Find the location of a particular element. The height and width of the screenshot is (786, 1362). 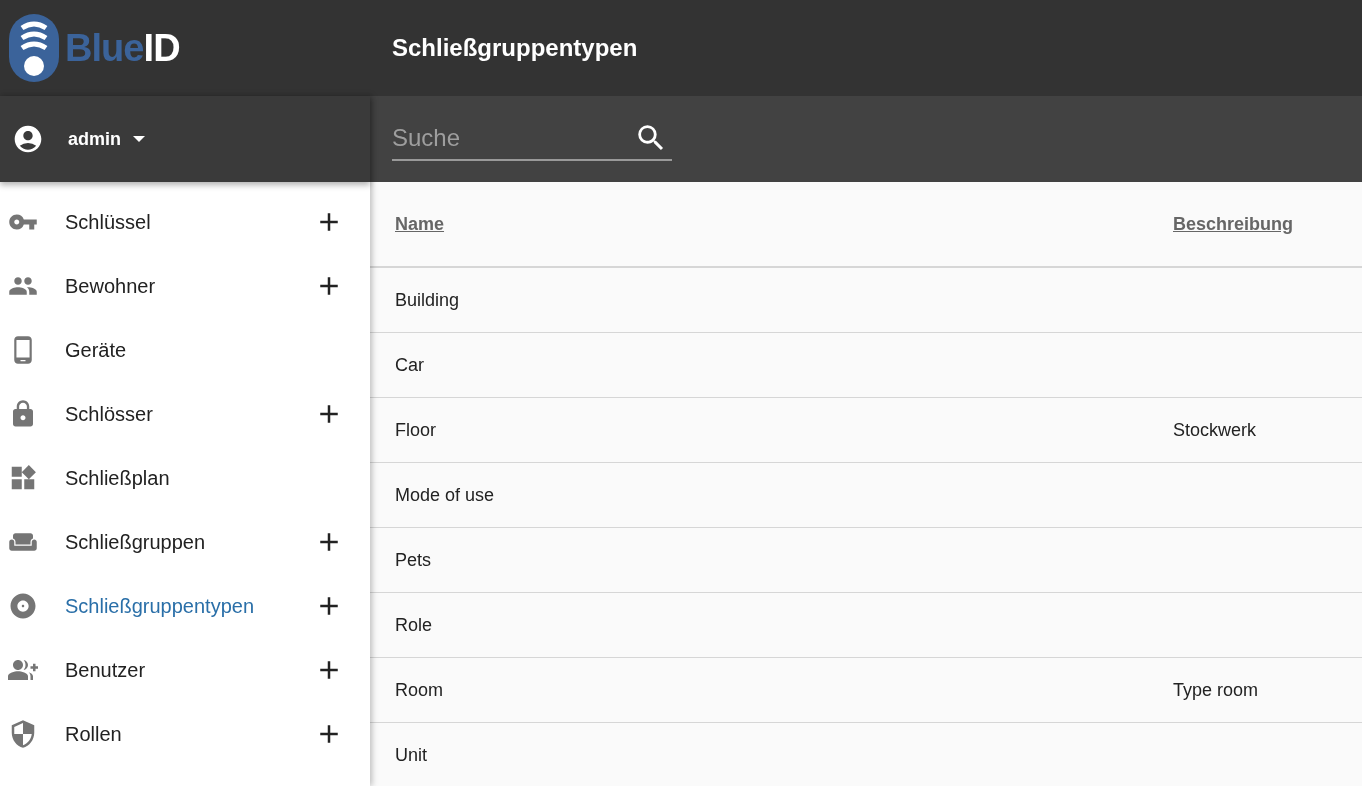

table-cell: Stockwerk is located at coordinates (1215, 429).